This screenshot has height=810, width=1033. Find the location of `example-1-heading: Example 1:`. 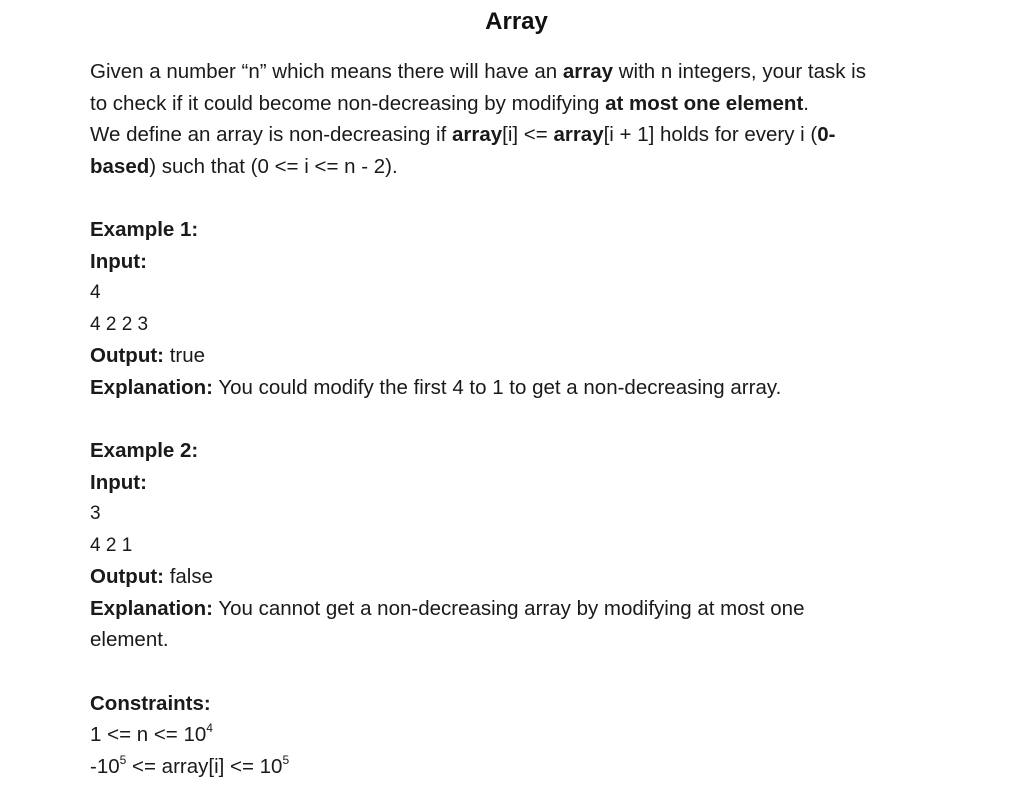

example-1-heading: Example 1: is located at coordinates (144, 229).